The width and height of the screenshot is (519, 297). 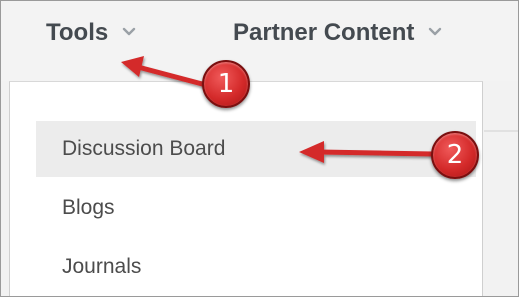 I want to click on menu-item-label: Journals, so click(x=102, y=266).